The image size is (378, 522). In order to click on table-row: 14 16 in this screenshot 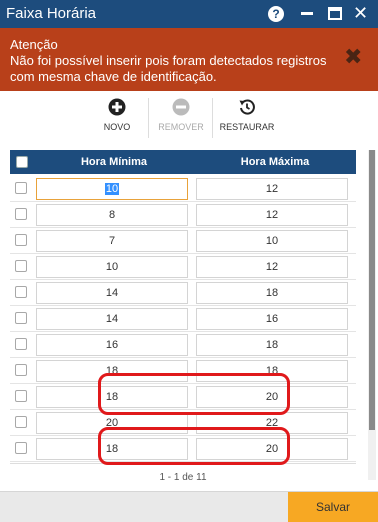, I will do `click(183, 319)`.